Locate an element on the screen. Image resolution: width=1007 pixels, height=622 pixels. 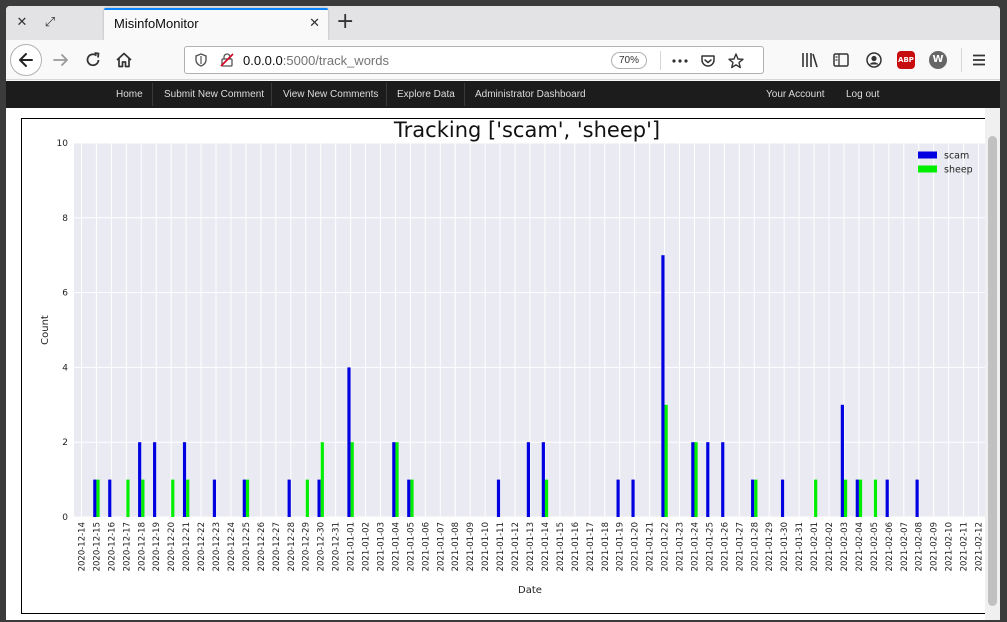
x-tick-label: 2020-12-15 is located at coordinates (97, 546).